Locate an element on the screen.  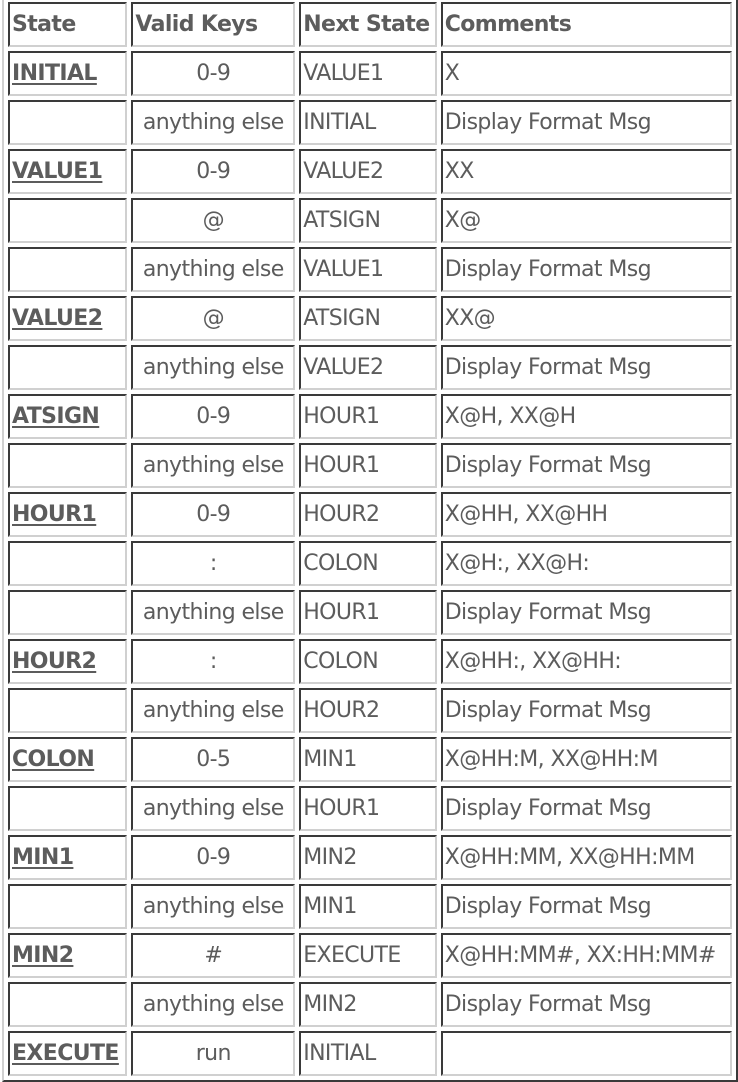
cell-state: VALUE2 is located at coordinates (68, 318).